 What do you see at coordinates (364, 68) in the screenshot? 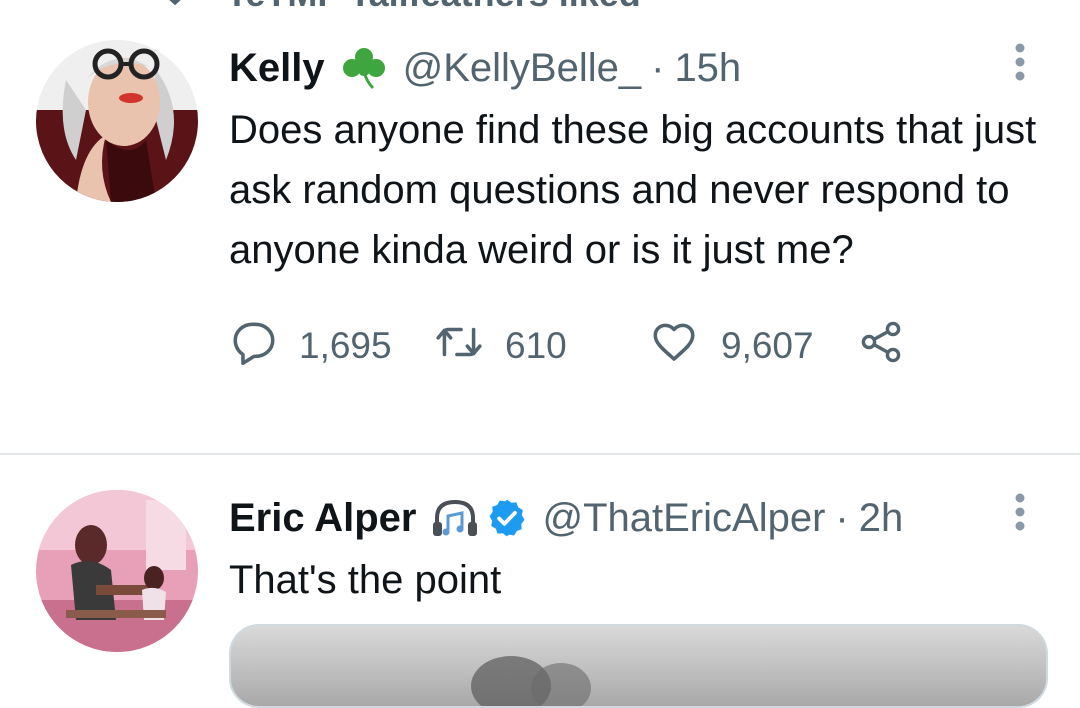
I see `shamrock-icon` at bounding box center [364, 68].